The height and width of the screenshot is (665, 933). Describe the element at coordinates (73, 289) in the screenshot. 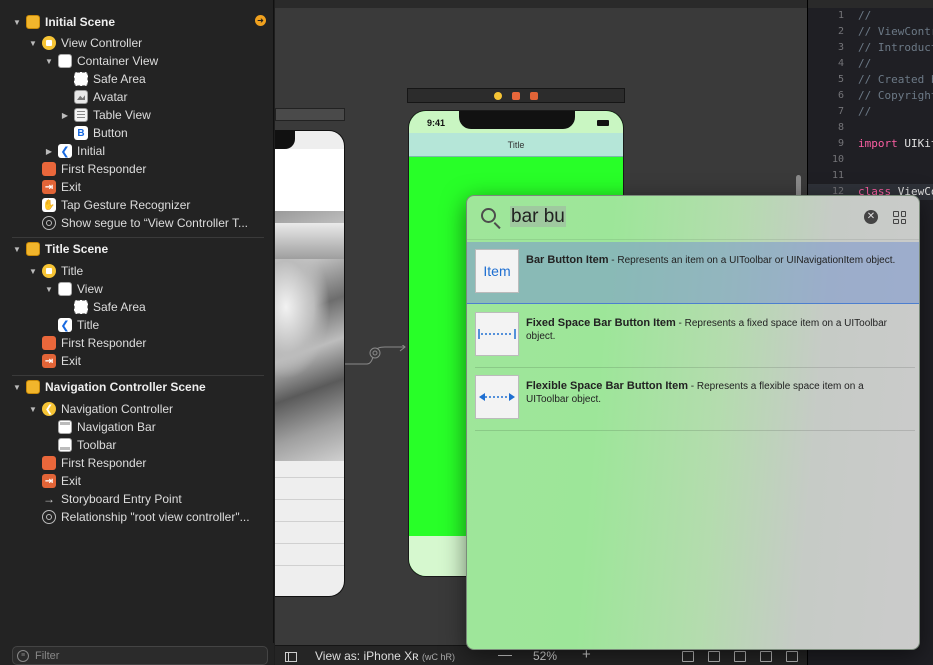

I see `outline-row: ▼ View` at that location.